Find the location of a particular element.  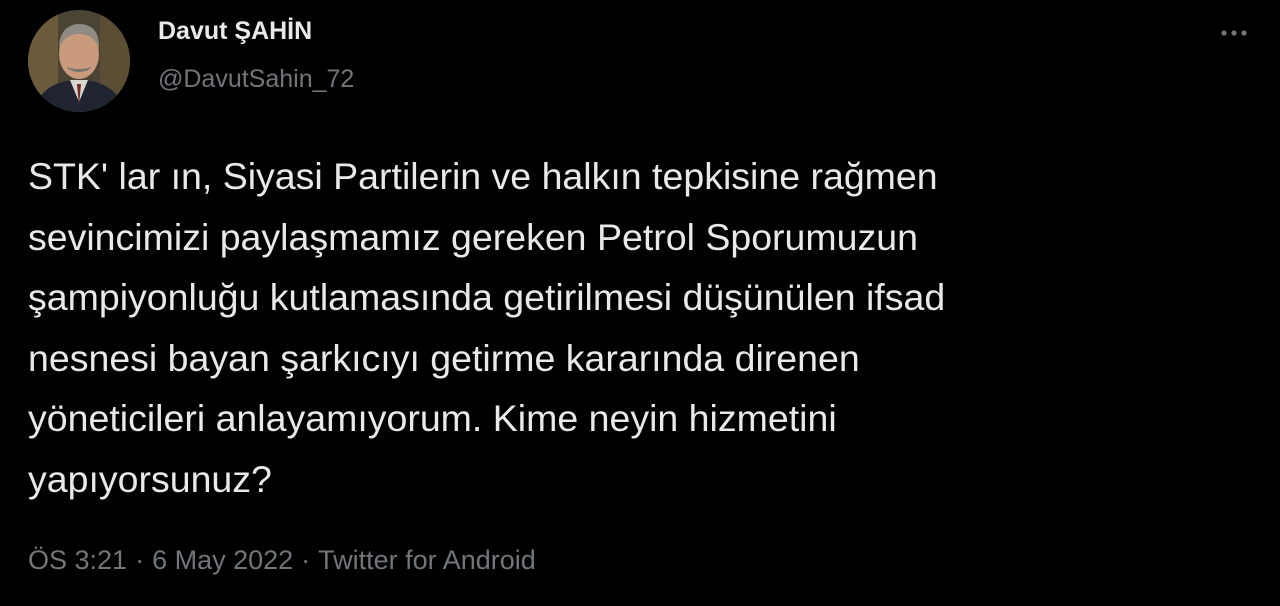

tweet-time: ÖS 3:21 is located at coordinates (77, 560).